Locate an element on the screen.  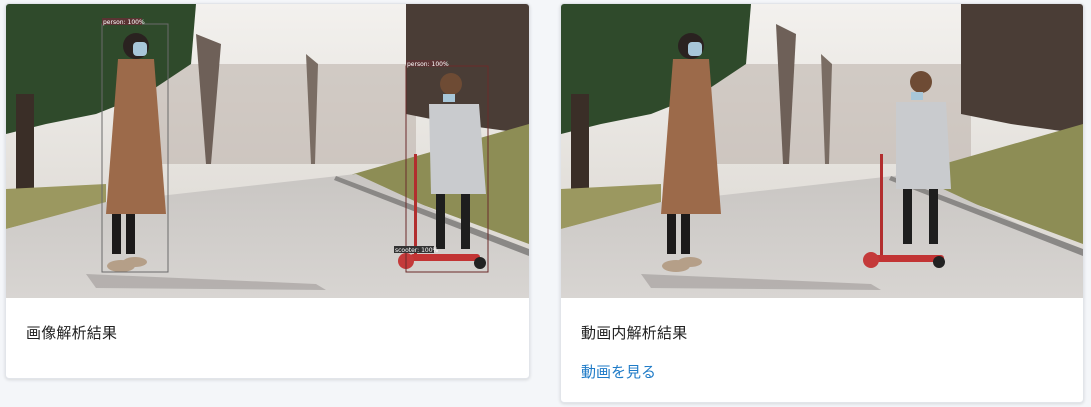
watch-video-link: 動画を見る is located at coordinates (618, 371).